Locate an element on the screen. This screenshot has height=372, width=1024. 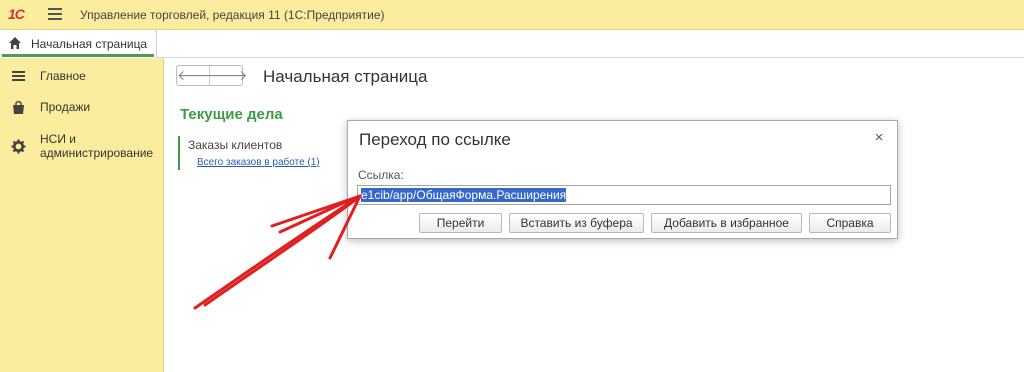
forward-button: 🡒 is located at coordinates (229, 75).